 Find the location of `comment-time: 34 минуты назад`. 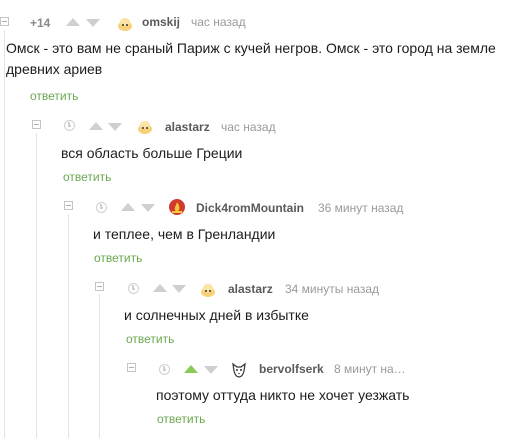

comment-time: 34 минуты назад is located at coordinates (332, 289).